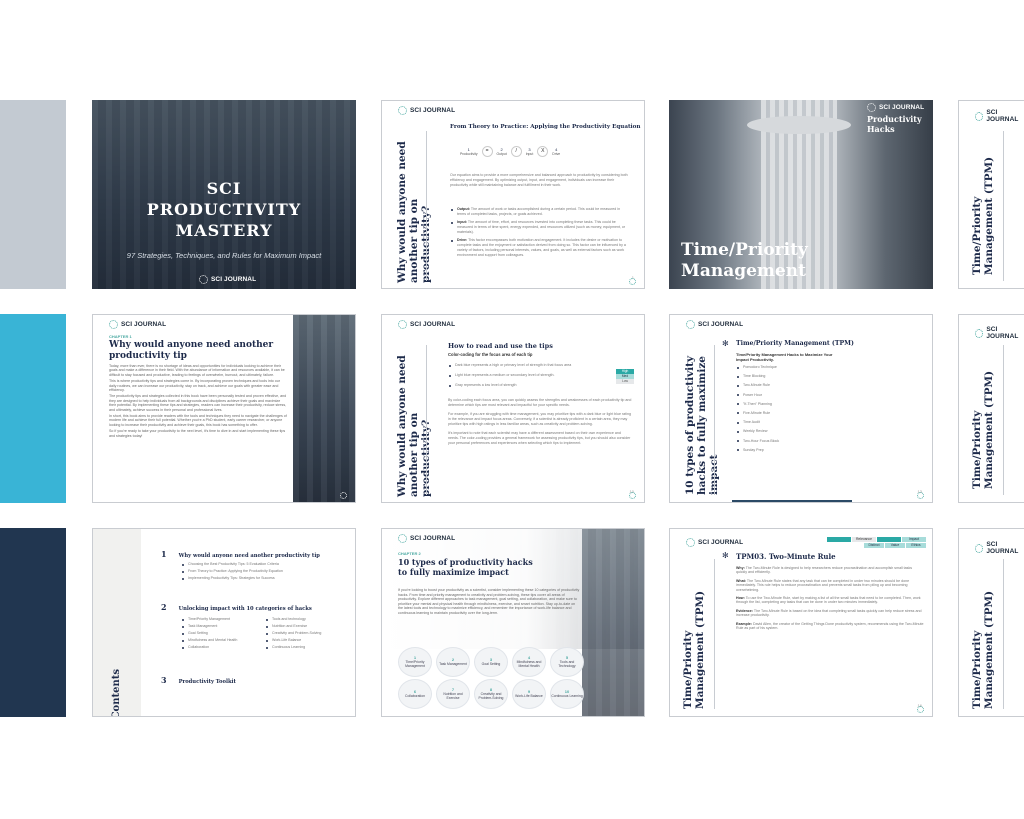 The width and height of the screenshot is (1024, 819). What do you see at coordinates (217, 619) in the screenshot?
I see `toc-item: Time/Priority Management` at bounding box center [217, 619].